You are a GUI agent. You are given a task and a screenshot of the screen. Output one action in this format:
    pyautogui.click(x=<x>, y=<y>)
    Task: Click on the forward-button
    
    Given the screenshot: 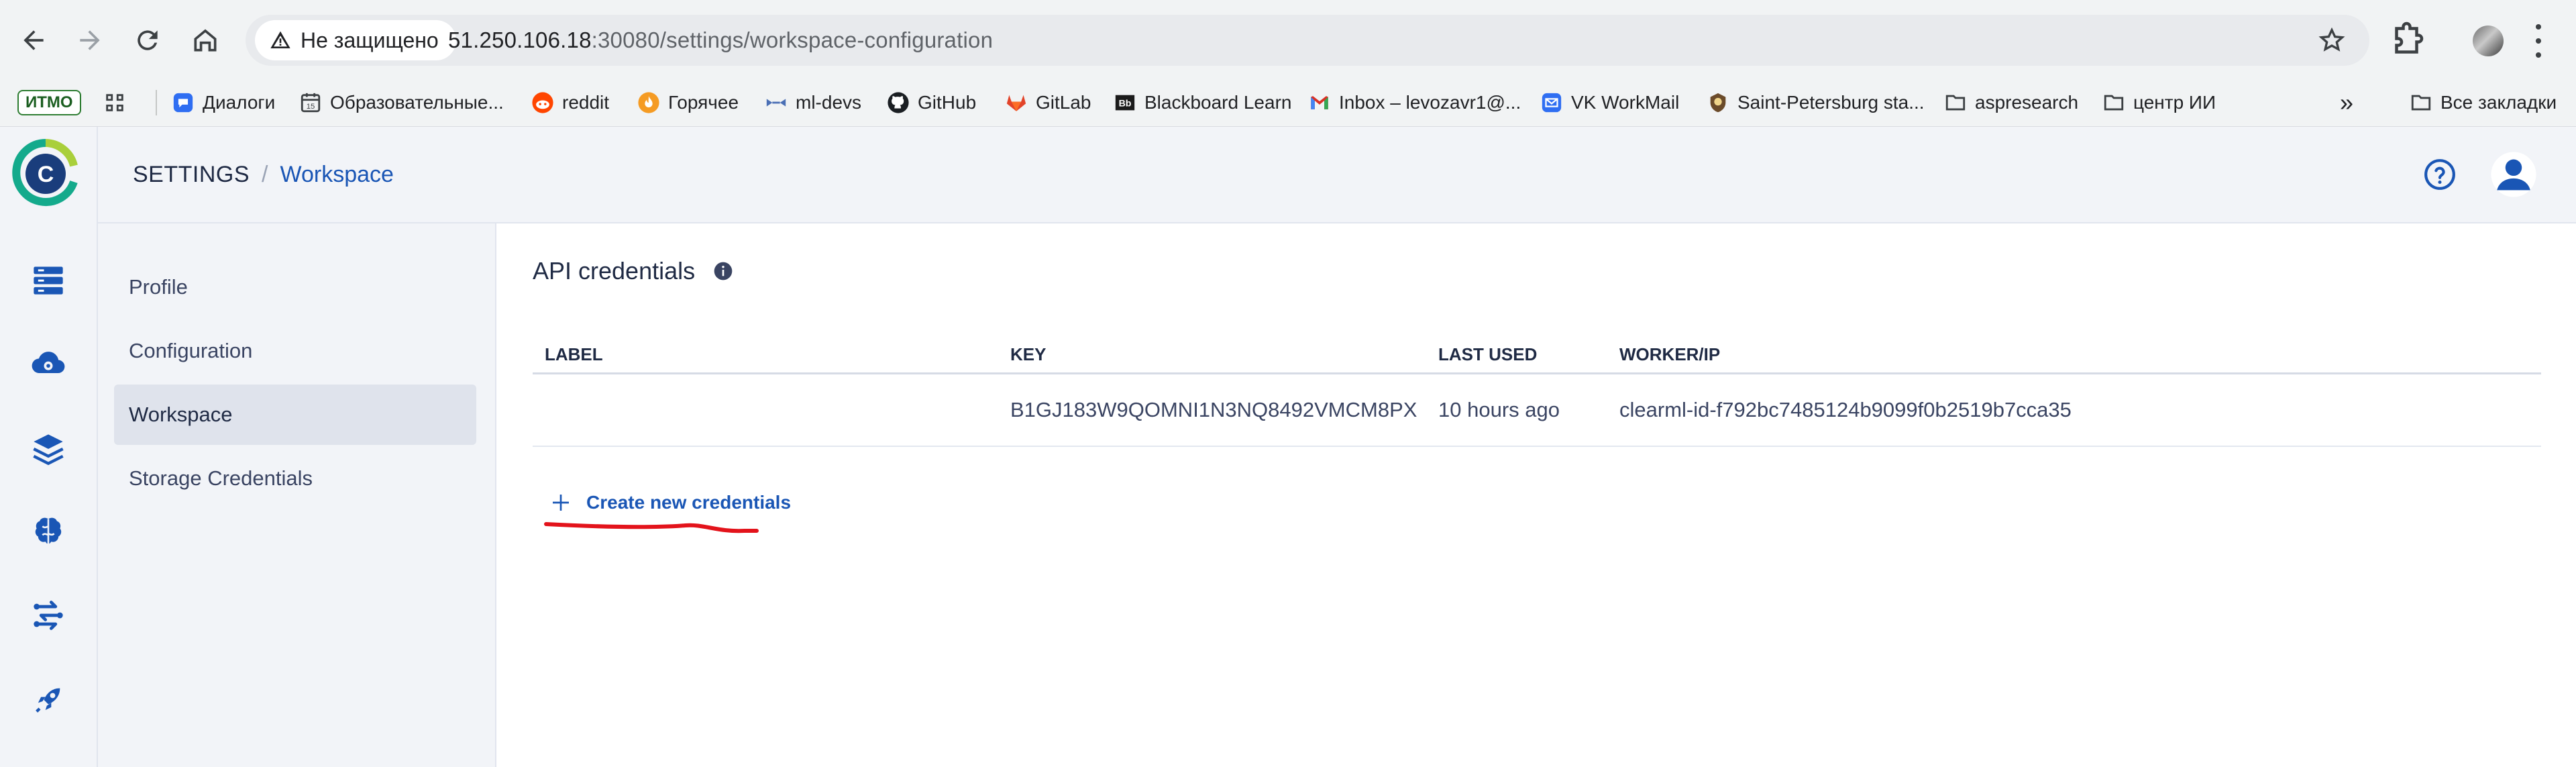 What is the action you would take?
    pyautogui.click(x=90, y=40)
    